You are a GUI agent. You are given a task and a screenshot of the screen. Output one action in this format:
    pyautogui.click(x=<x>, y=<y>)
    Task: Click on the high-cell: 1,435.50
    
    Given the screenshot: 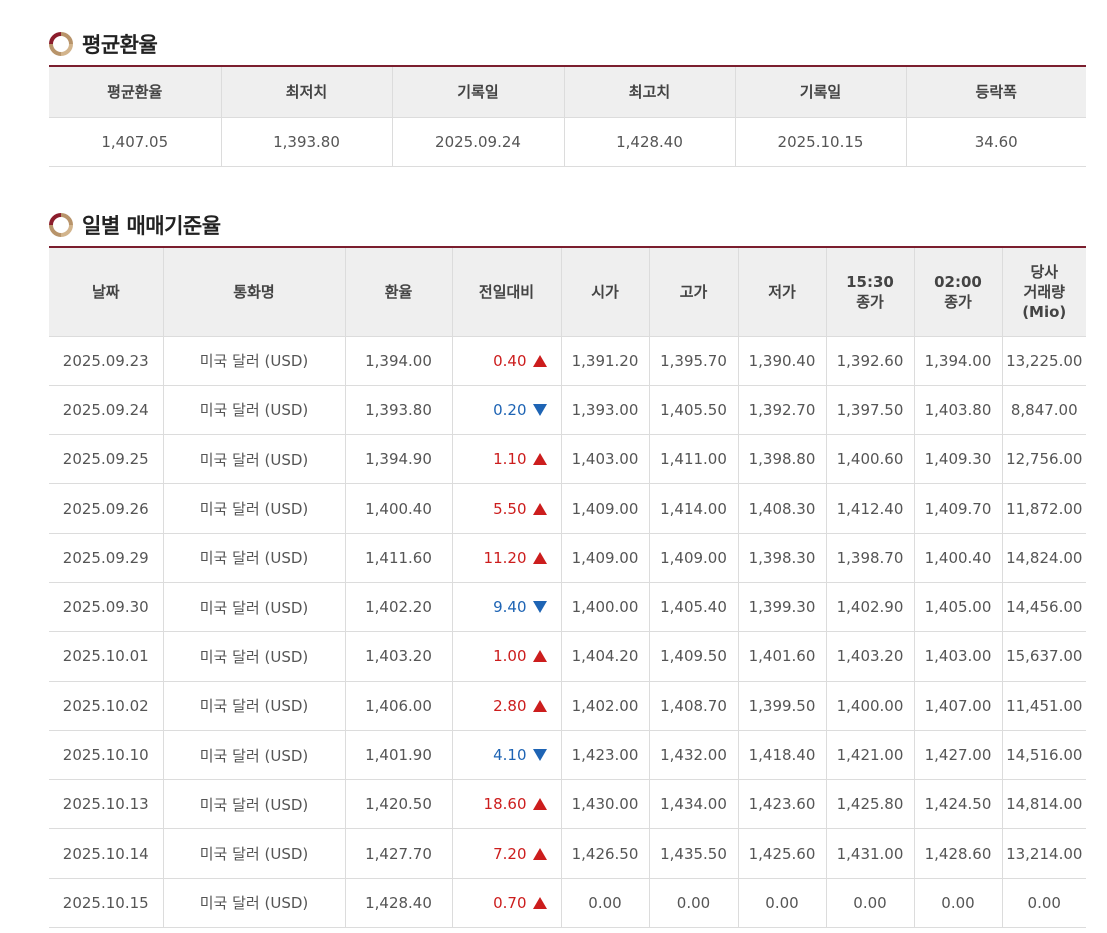 What is the action you would take?
    pyautogui.click(x=693, y=853)
    